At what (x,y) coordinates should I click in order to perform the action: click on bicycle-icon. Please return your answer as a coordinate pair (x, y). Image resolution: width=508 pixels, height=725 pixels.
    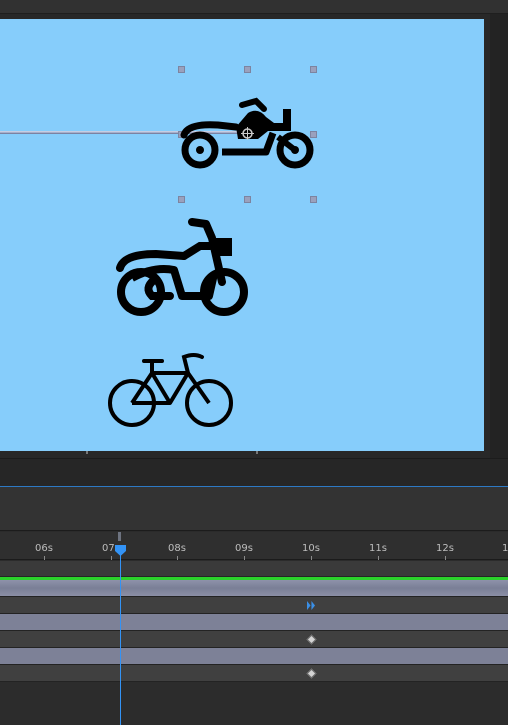
    Looking at the image, I should click on (172, 390).